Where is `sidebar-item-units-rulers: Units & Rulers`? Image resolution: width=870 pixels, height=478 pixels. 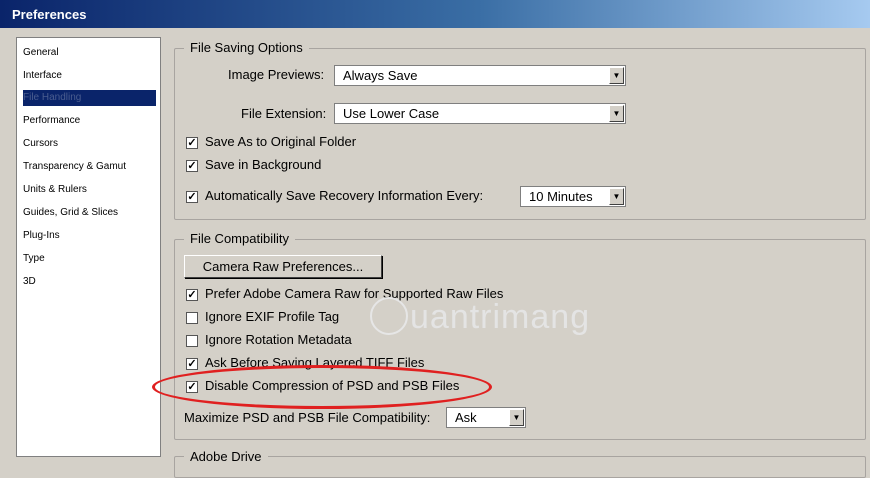
sidebar-item-units-rulers: Units & Rulers is located at coordinates (89, 190).